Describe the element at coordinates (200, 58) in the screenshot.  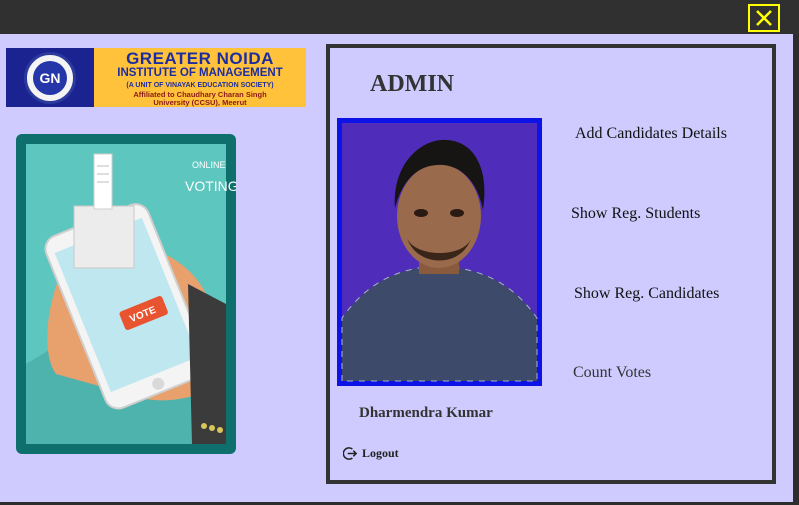
I see `logo-name: GREATER NOIDA` at that location.